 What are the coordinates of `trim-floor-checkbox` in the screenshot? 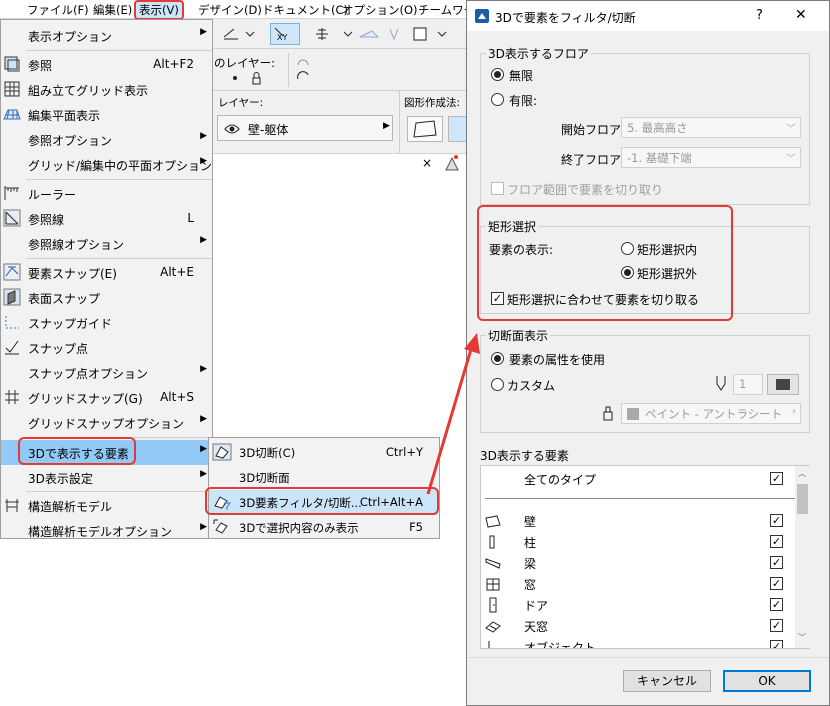 It's located at (497, 188).